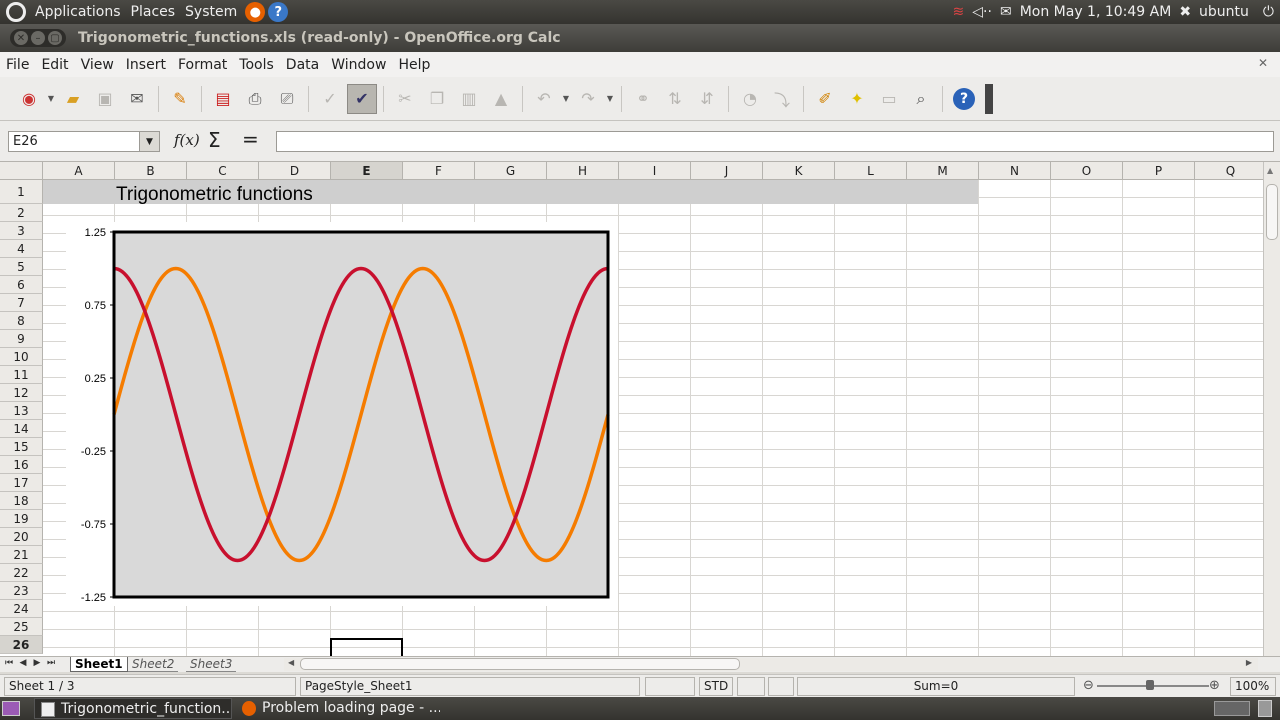  Describe the element at coordinates (566, 98) in the screenshot. I see `undo-dropdown-icon: ▼` at that location.